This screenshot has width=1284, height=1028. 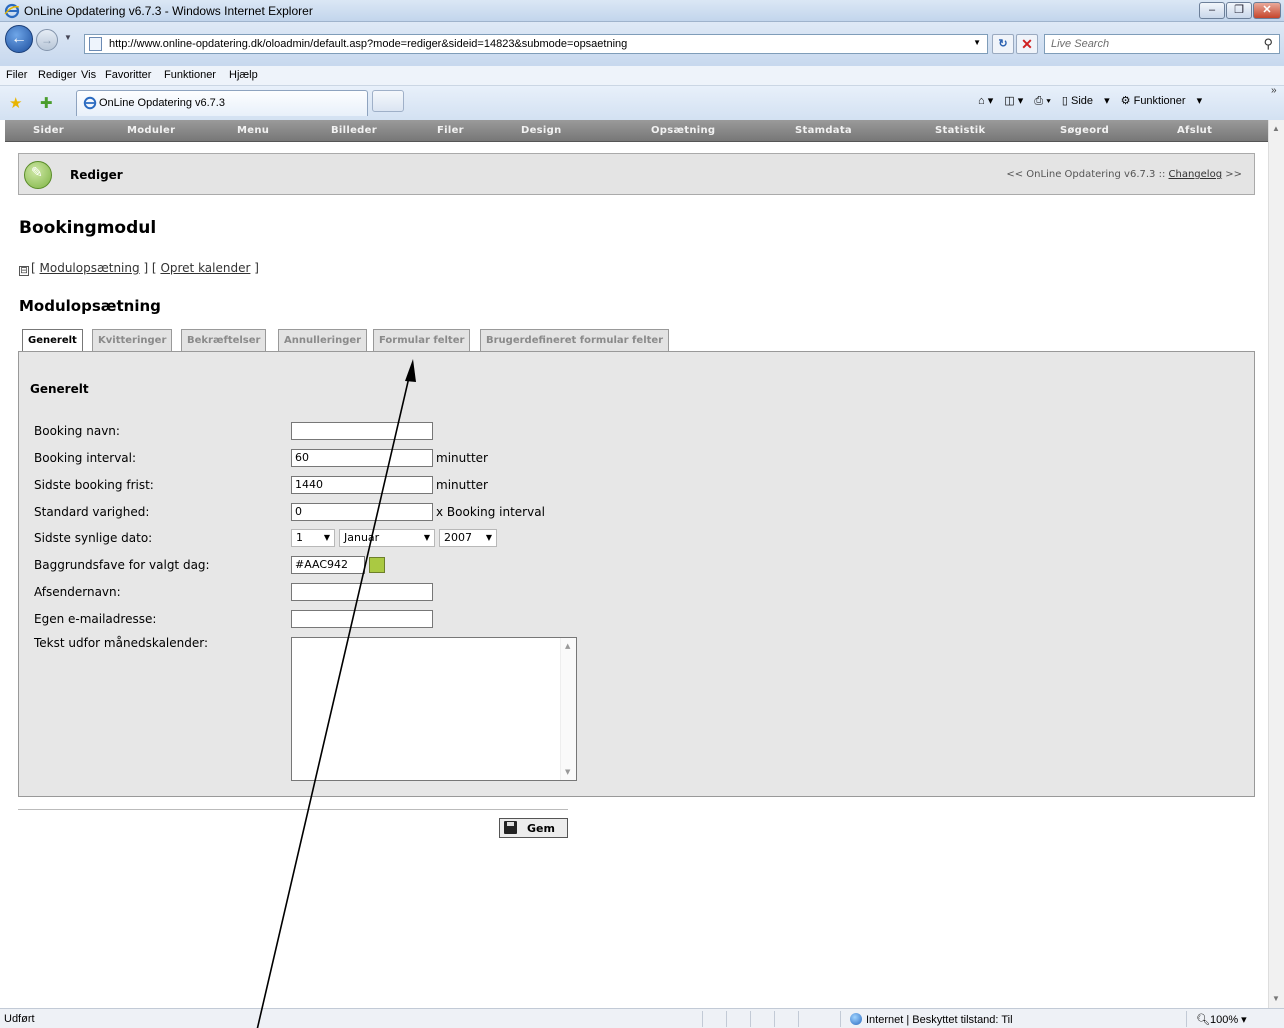 I want to click on tools-menu-label: Funktioner, so click(x=1159, y=101).